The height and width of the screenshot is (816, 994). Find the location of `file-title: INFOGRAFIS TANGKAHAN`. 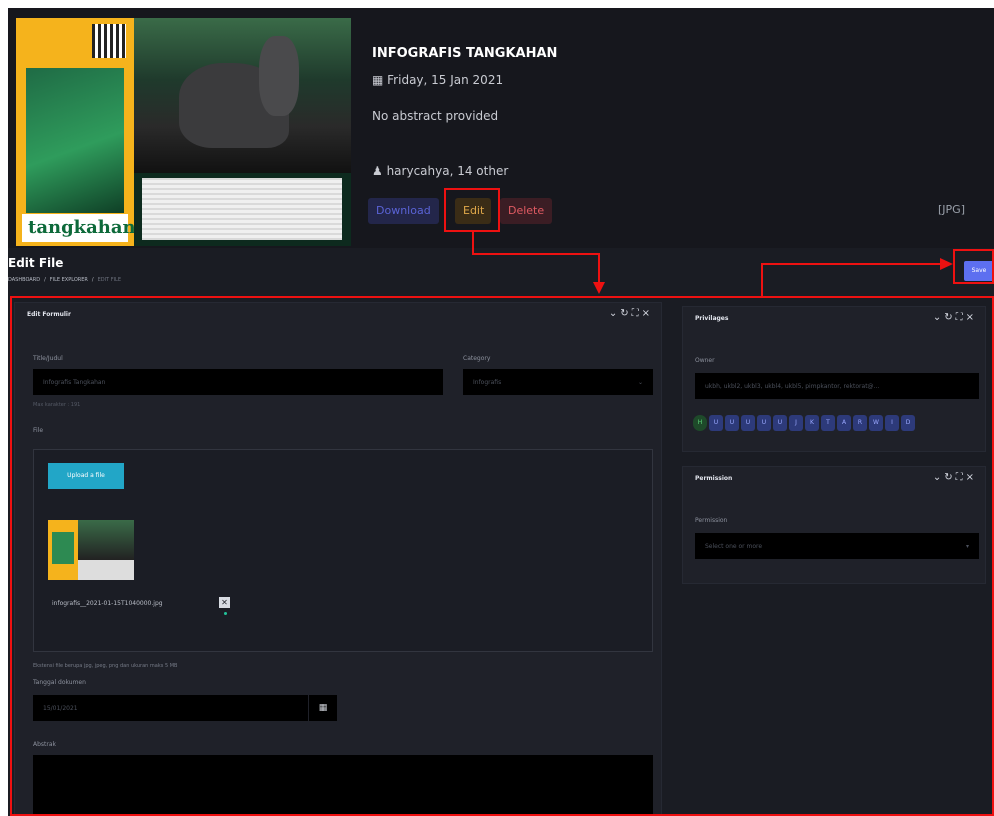

file-title: INFOGRAFIS TANGKAHAN is located at coordinates (465, 53).